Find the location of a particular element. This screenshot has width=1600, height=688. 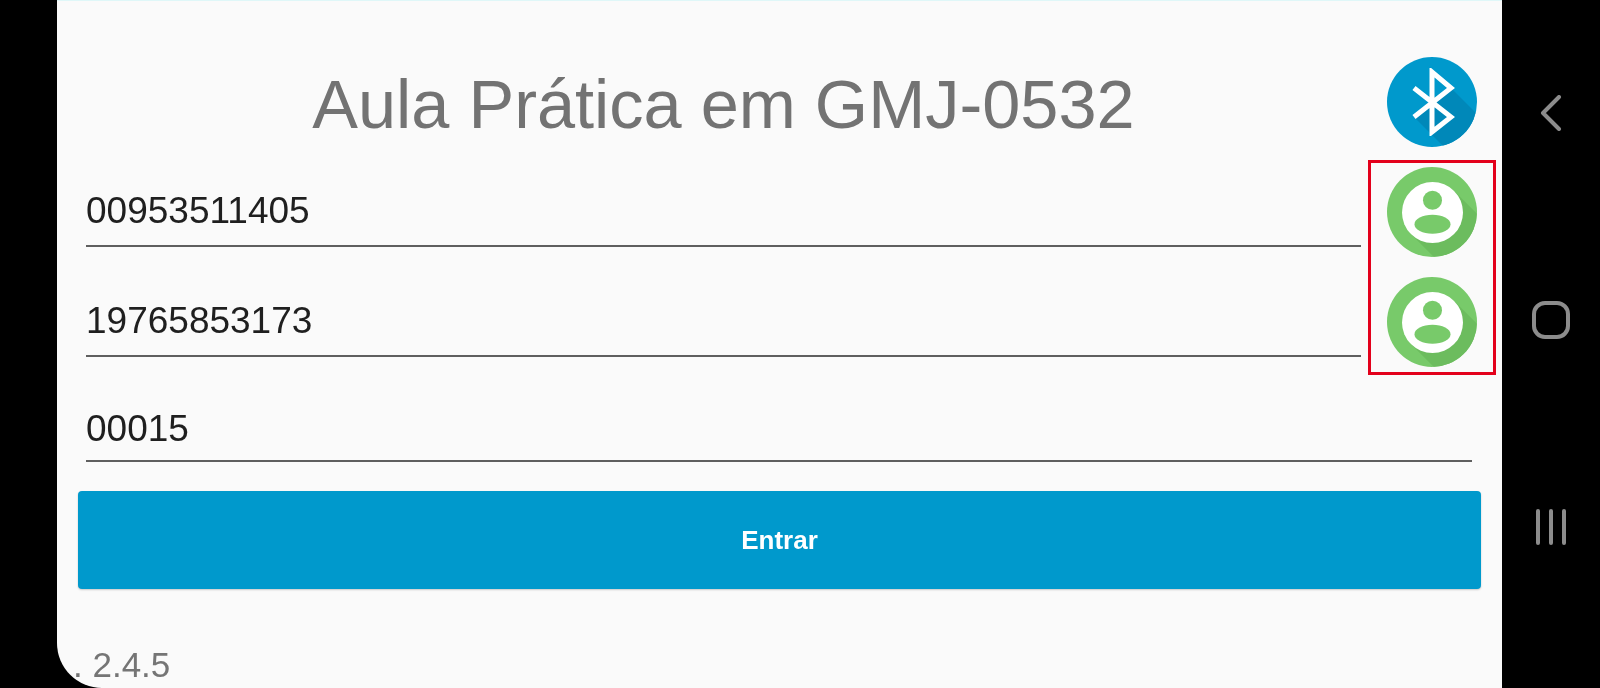

screen-title: Aula Prática em GMJ-0532 is located at coordinates (723, 104).